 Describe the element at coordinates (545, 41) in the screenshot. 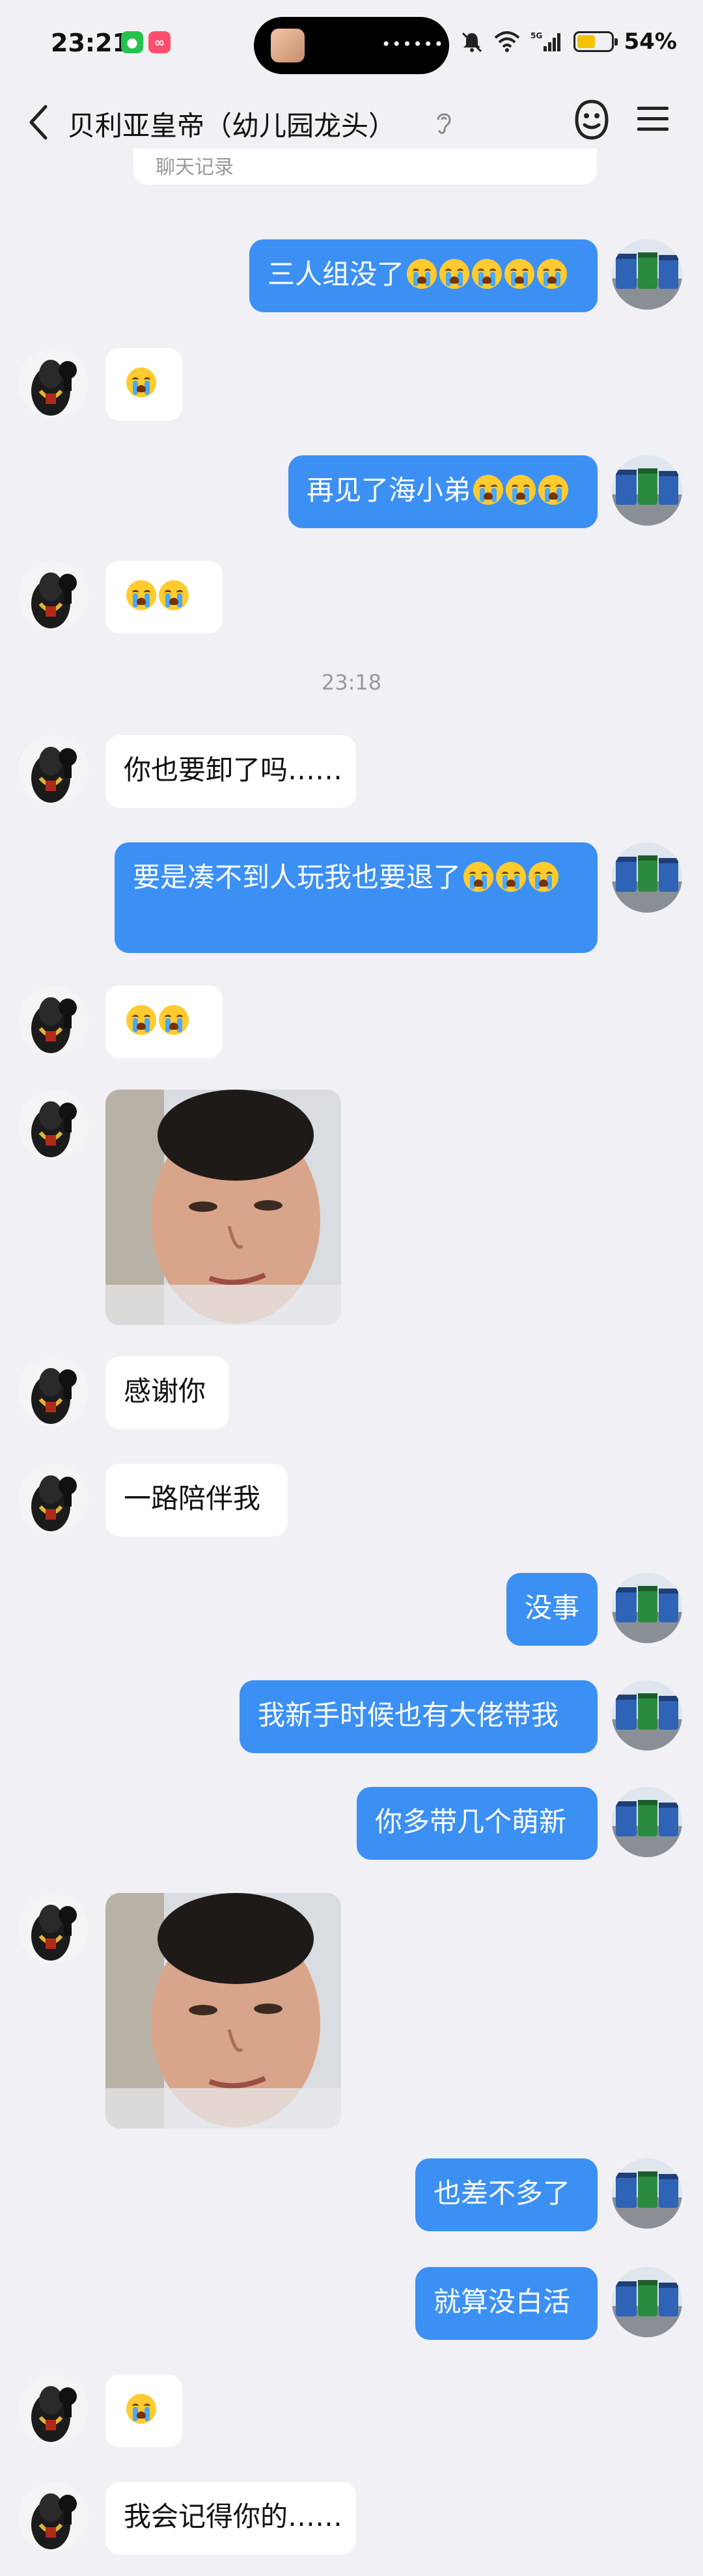

I see `signal-icon: 5G` at that location.